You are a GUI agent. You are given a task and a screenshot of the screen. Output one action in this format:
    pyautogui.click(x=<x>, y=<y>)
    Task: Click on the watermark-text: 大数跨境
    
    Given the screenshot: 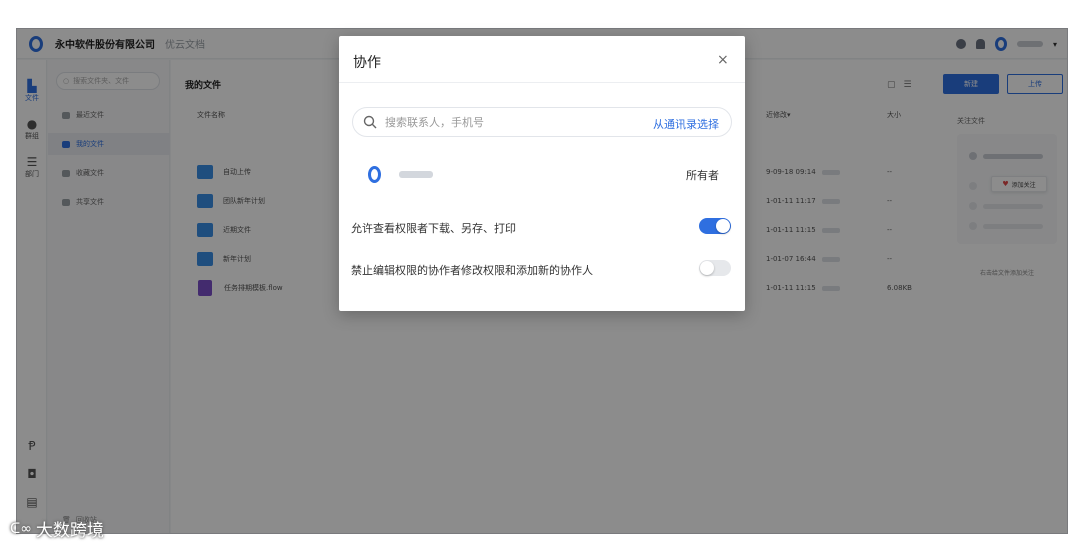 What is the action you would take?
    pyautogui.click(x=69, y=531)
    